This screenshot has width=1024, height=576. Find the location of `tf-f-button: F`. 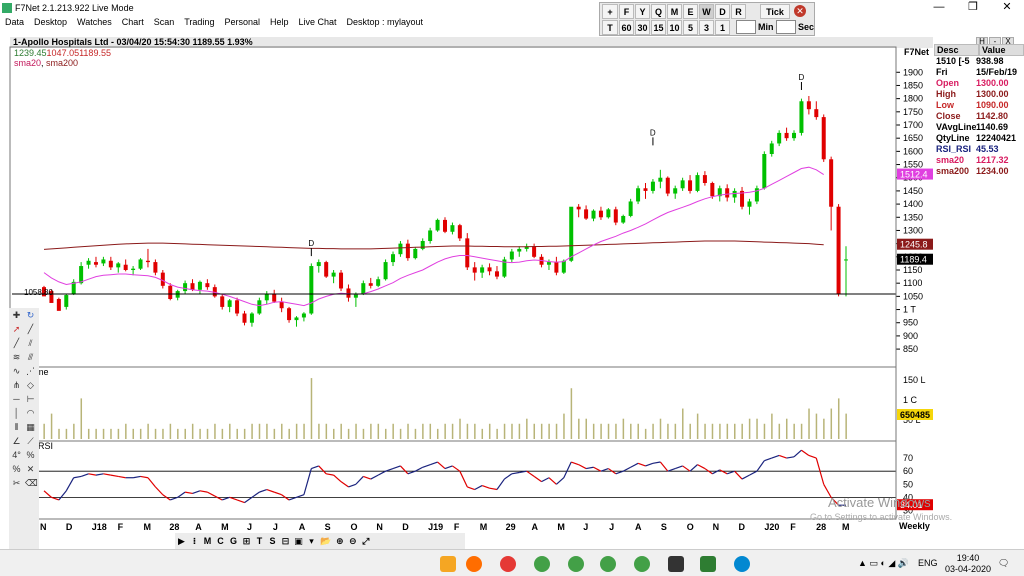

tf-f-button: F is located at coordinates (626, 11).